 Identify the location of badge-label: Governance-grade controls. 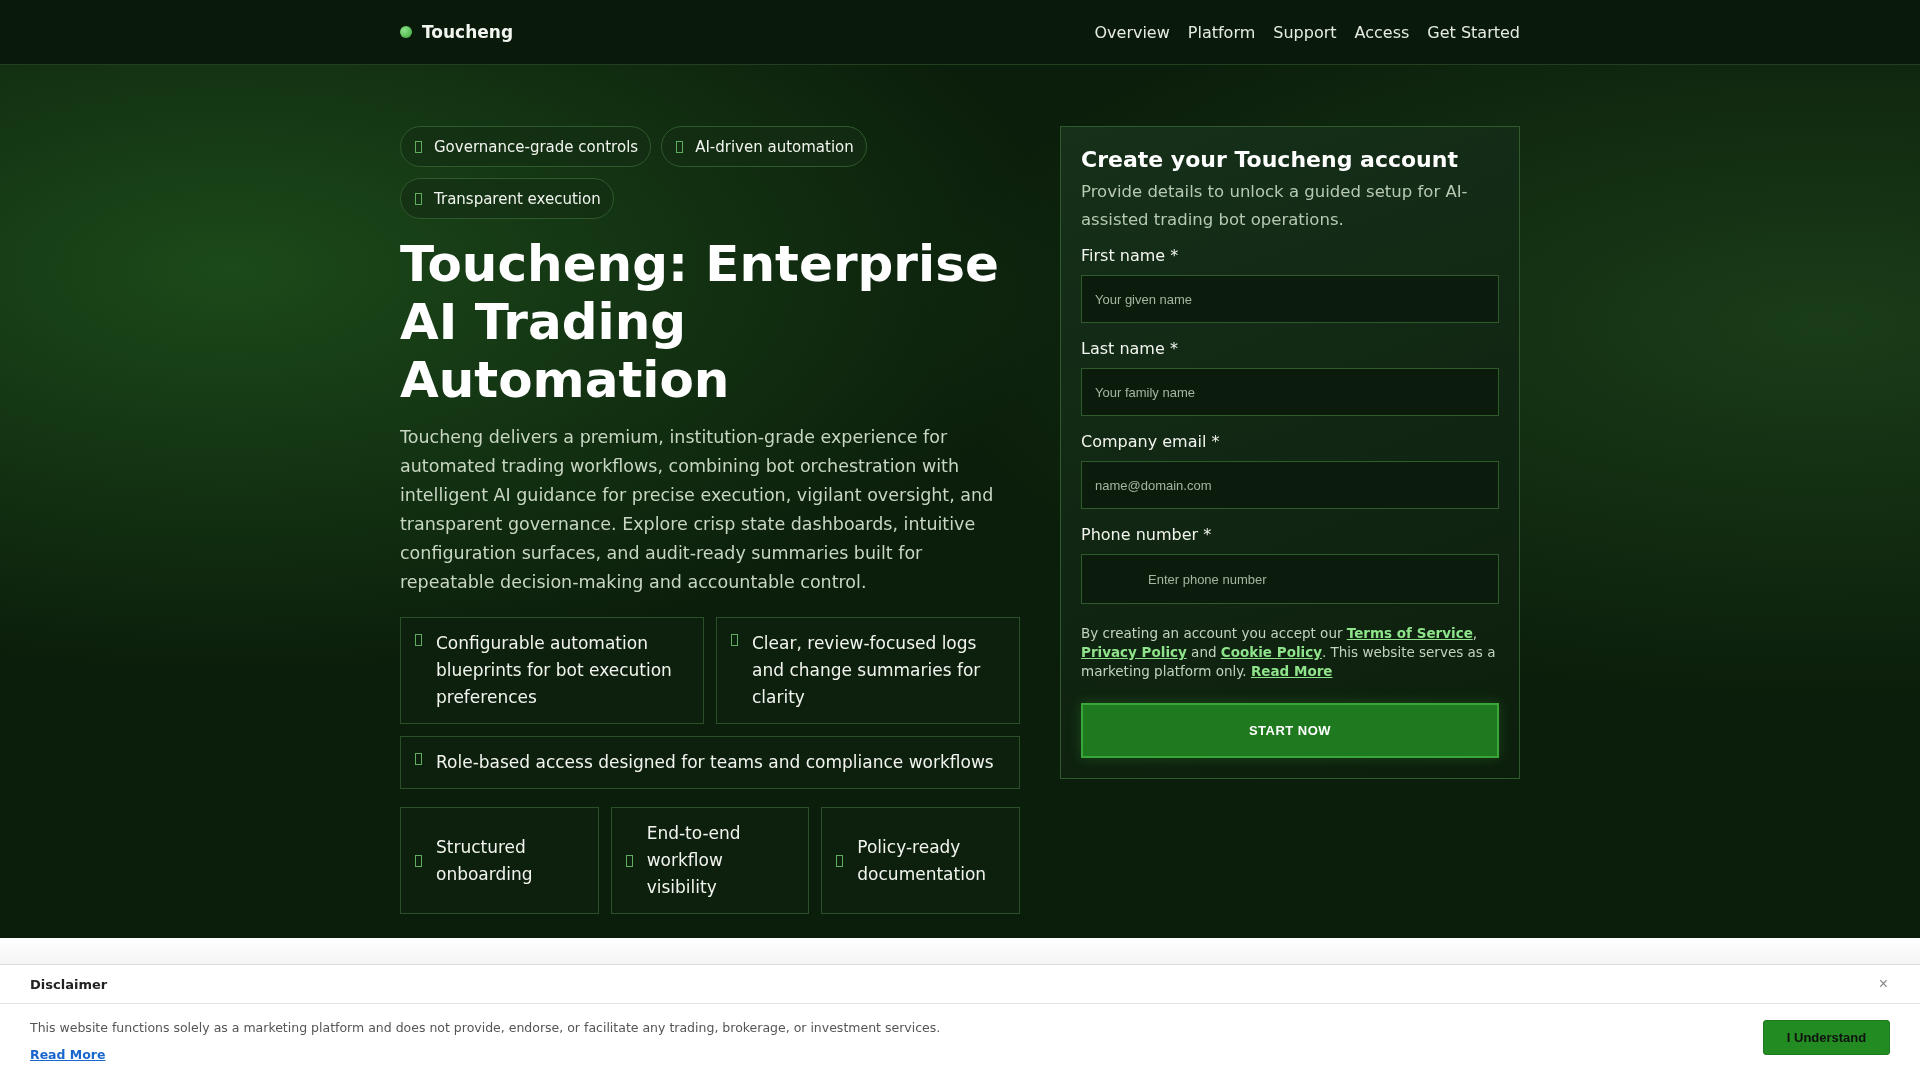
(536, 146).